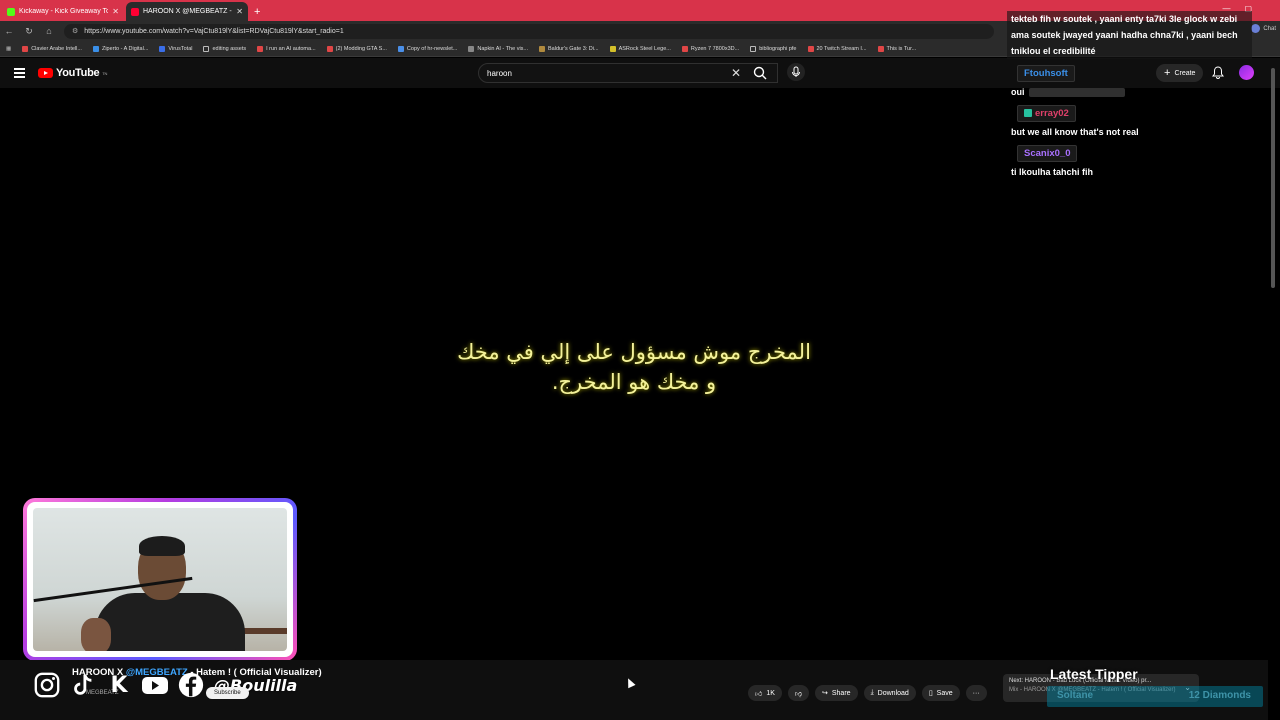 Image resolution: width=1280 pixels, height=720 pixels. Describe the element at coordinates (1046, 73) in the screenshot. I see `chat-username: Ftouhsoft` at that location.